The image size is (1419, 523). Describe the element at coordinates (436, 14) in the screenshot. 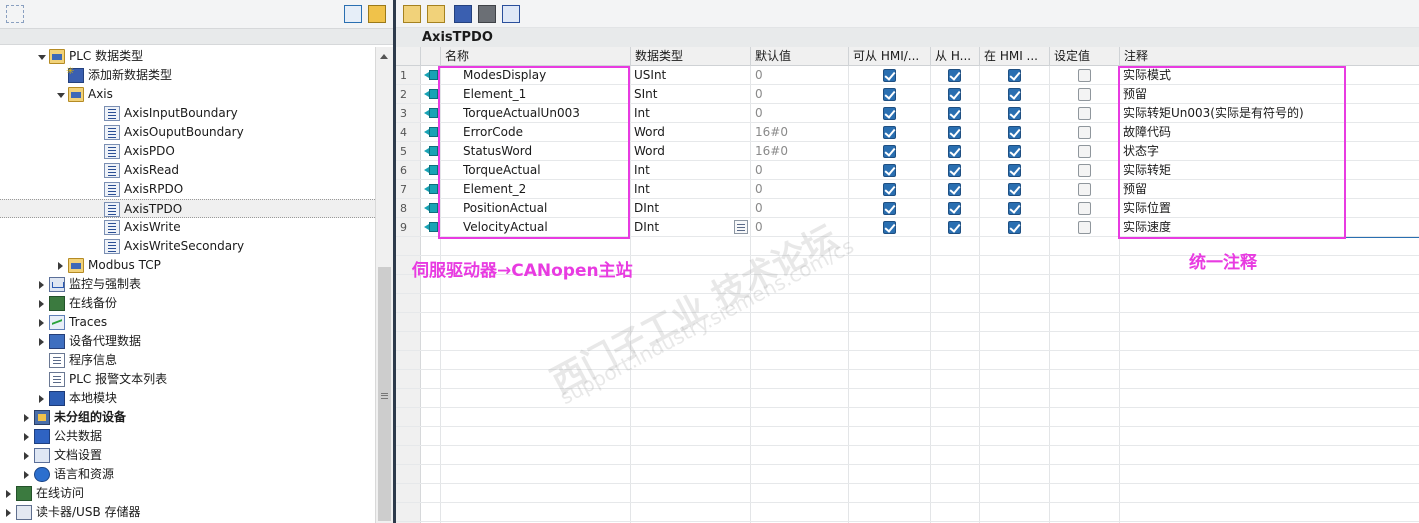

I see `add-row-icon` at that location.